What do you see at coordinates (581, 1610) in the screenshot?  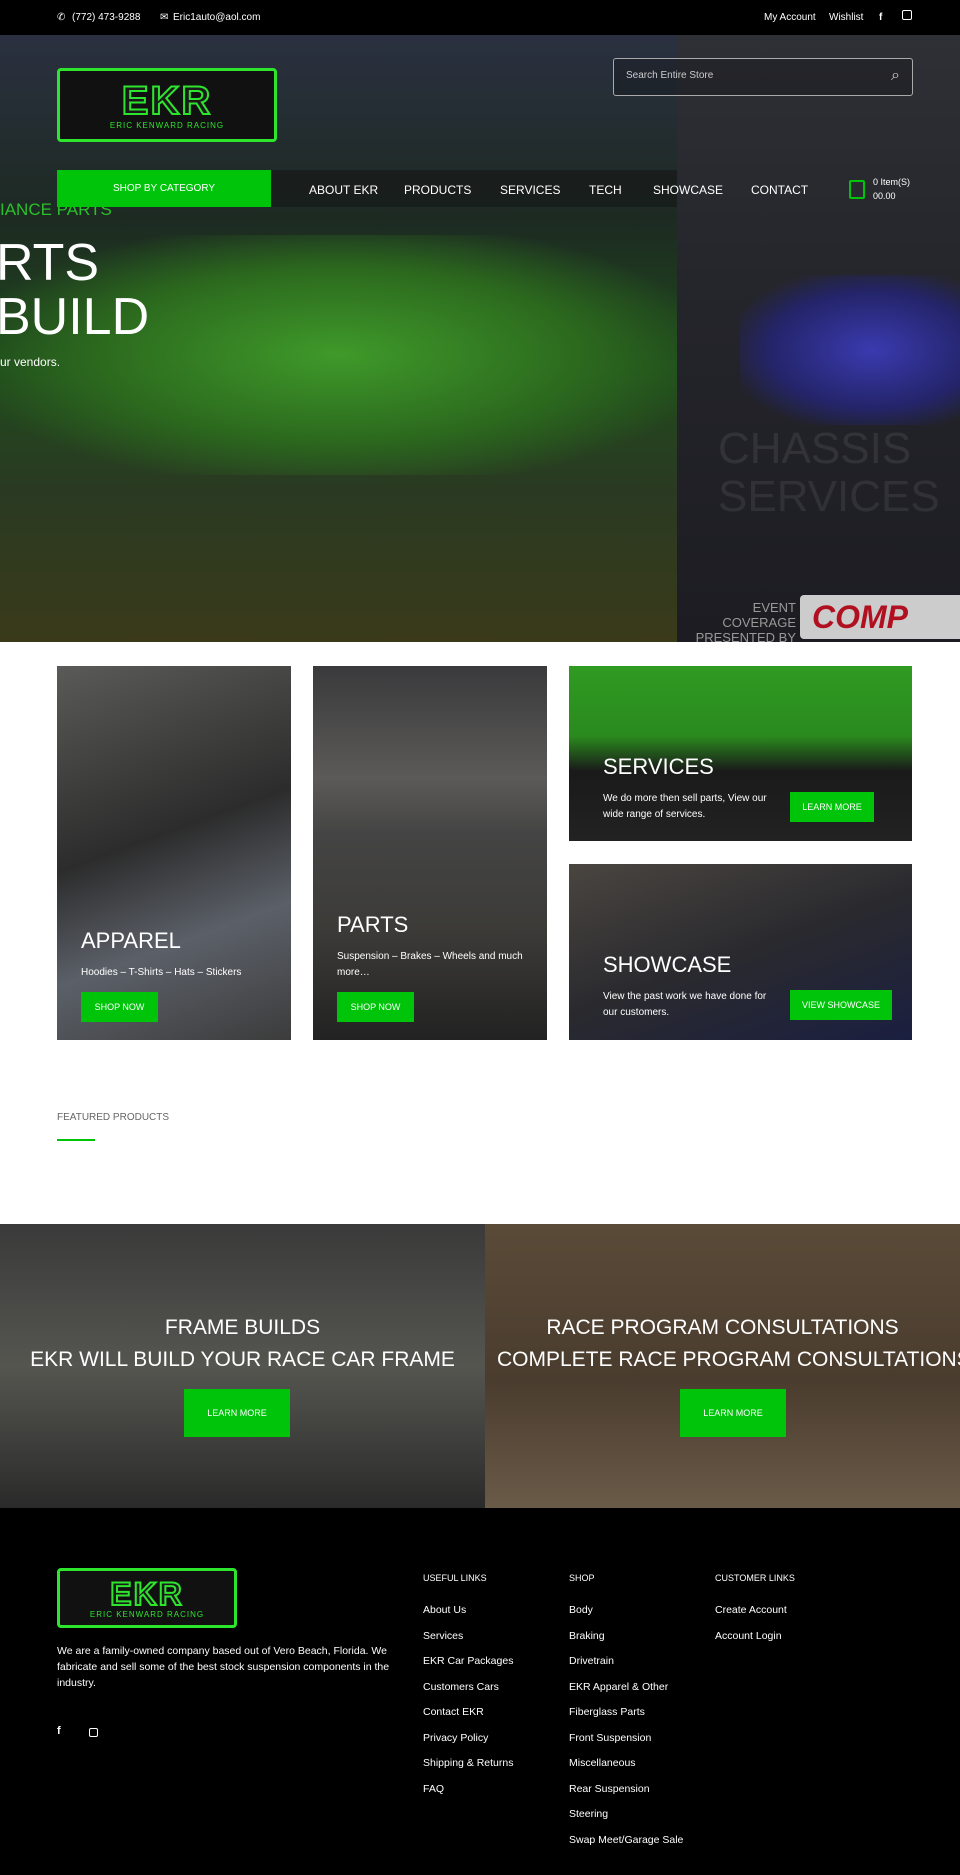 I see `footer-link: Body` at bounding box center [581, 1610].